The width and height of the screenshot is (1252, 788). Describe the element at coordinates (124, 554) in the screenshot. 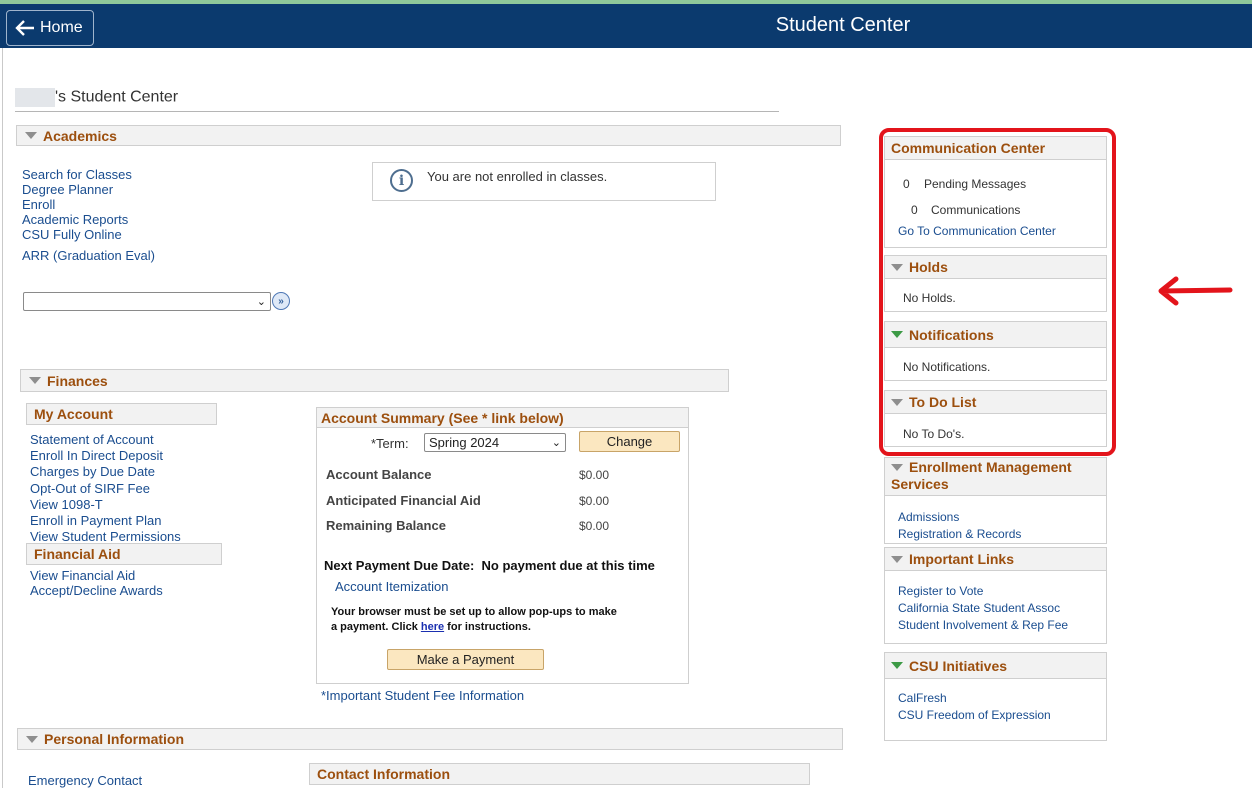

I see `financial-aid-header: Financial Aid` at that location.